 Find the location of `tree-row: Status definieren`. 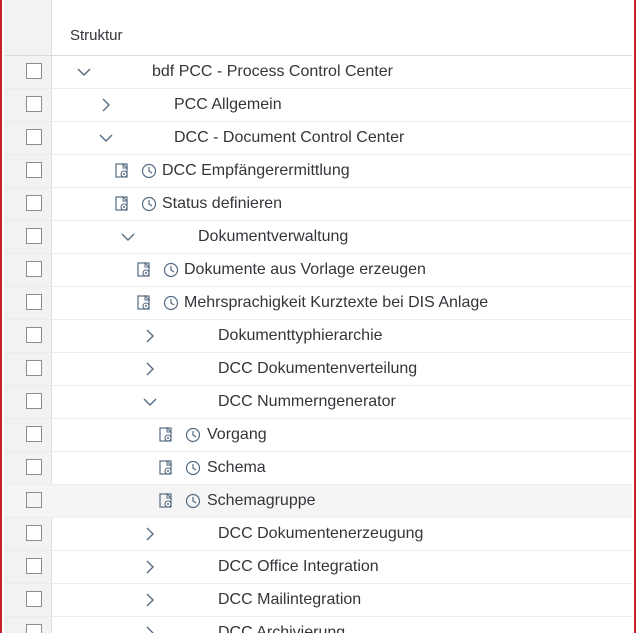

tree-row: Status definieren is located at coordinates (318, 204).